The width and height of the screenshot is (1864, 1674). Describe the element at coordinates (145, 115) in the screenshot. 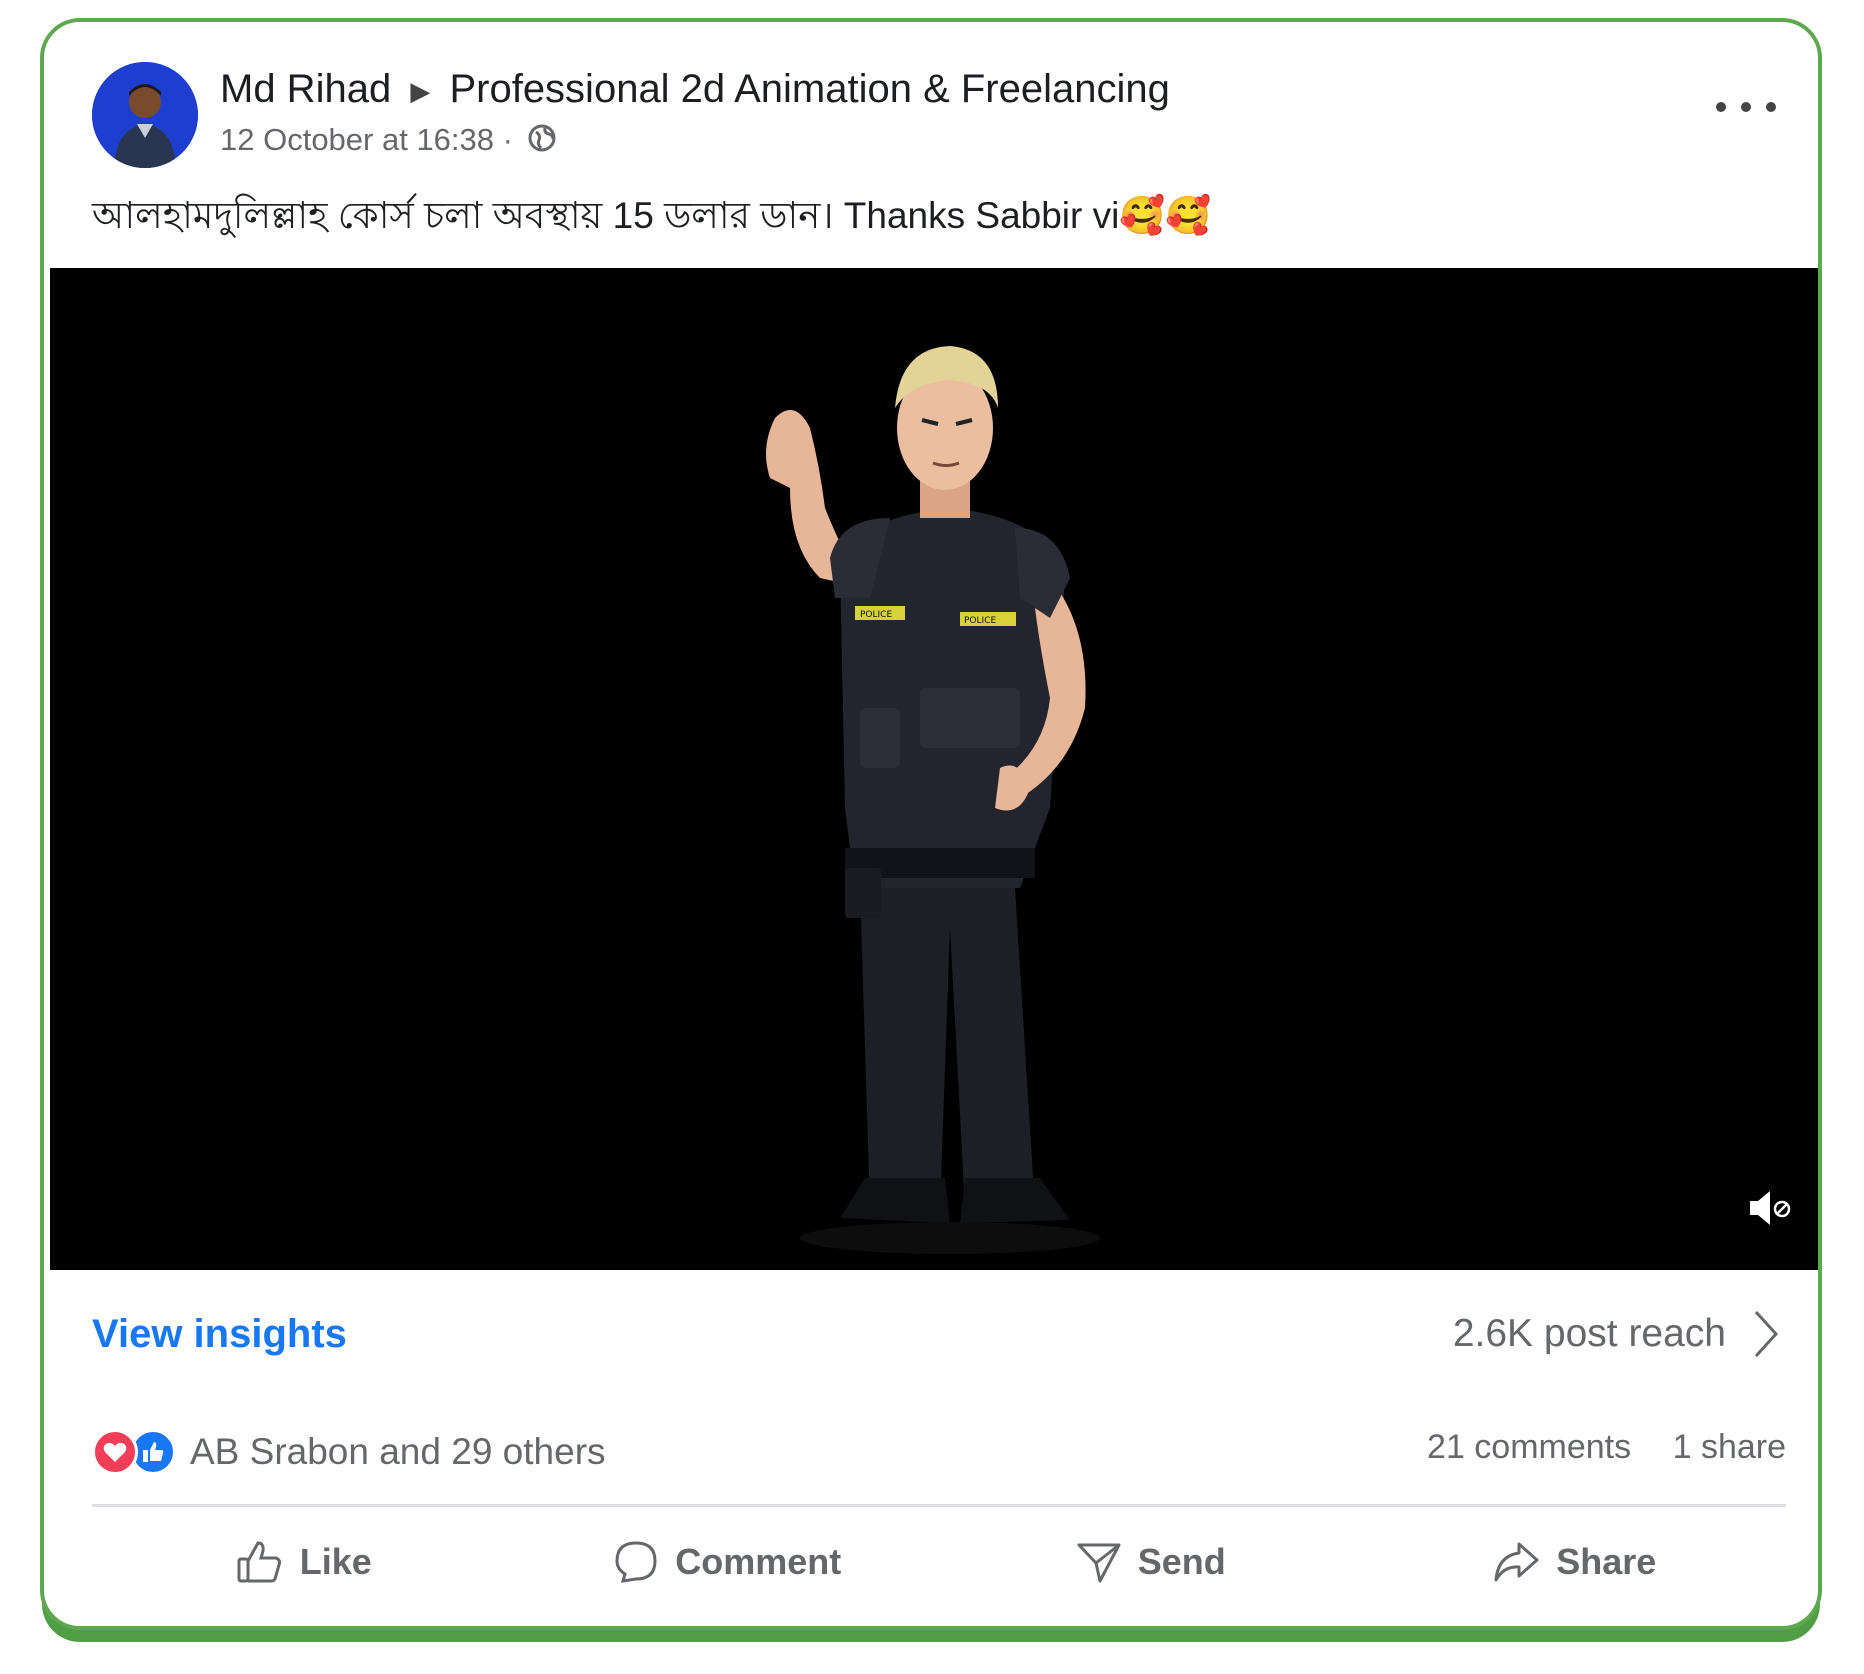

I see `author-avatar` at that location.